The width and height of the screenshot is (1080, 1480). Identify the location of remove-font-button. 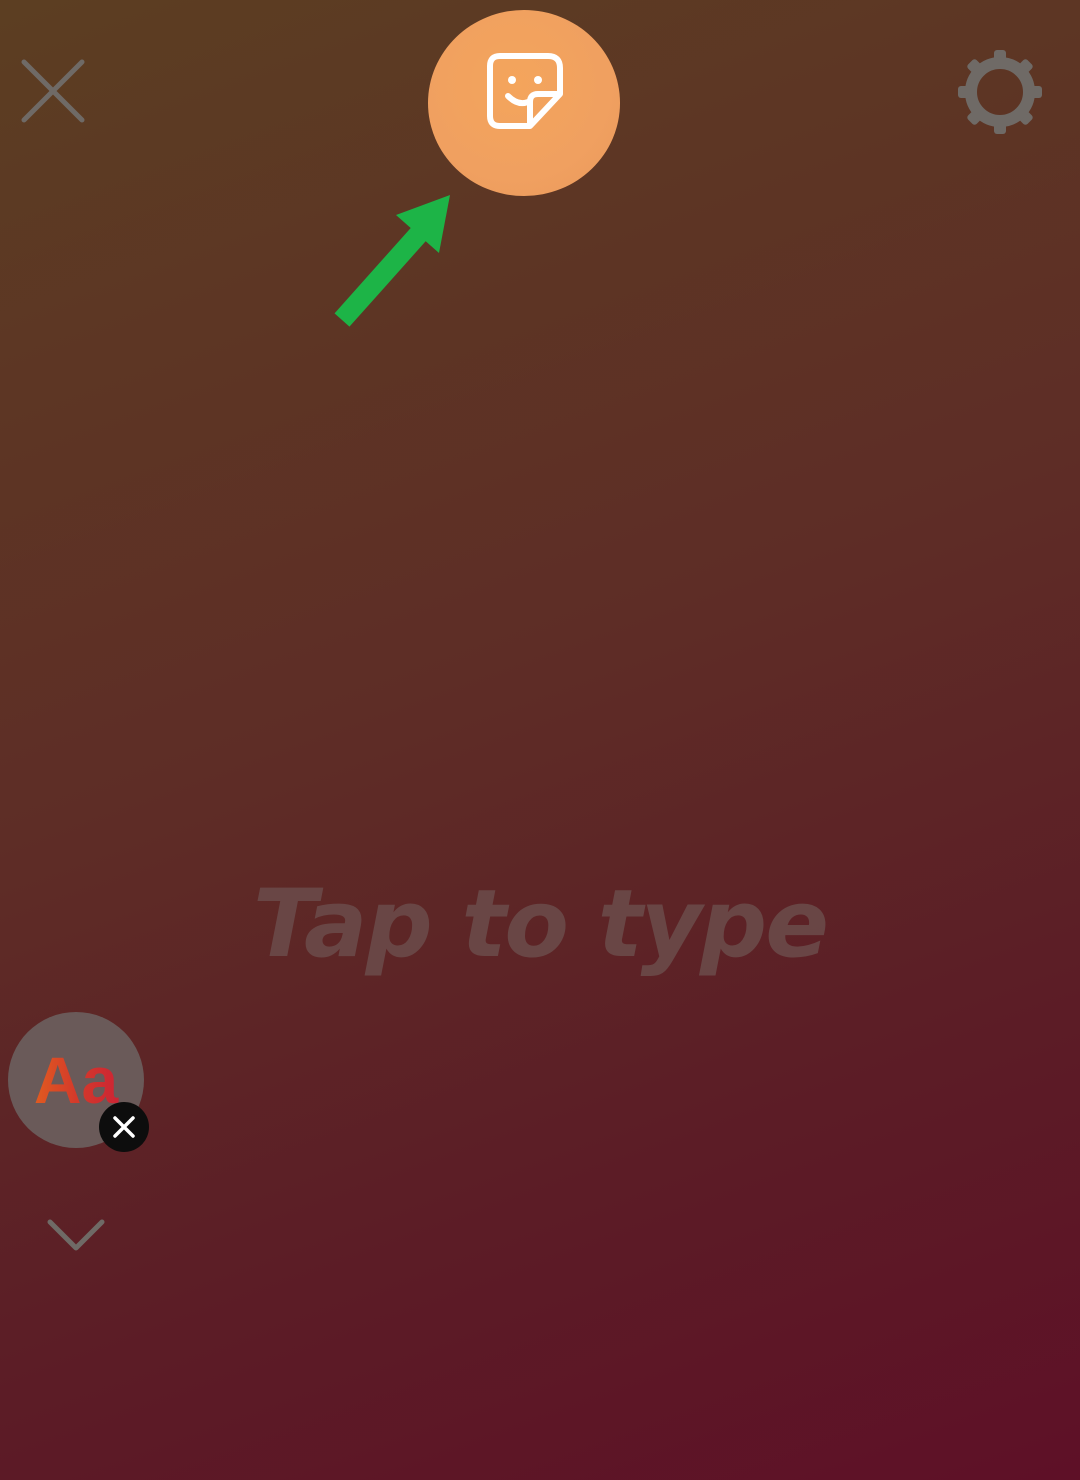
(124, 1127).